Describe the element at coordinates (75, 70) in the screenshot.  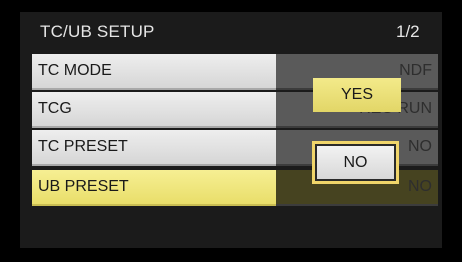
I see `menu-item-label: TC MODE` at that location.